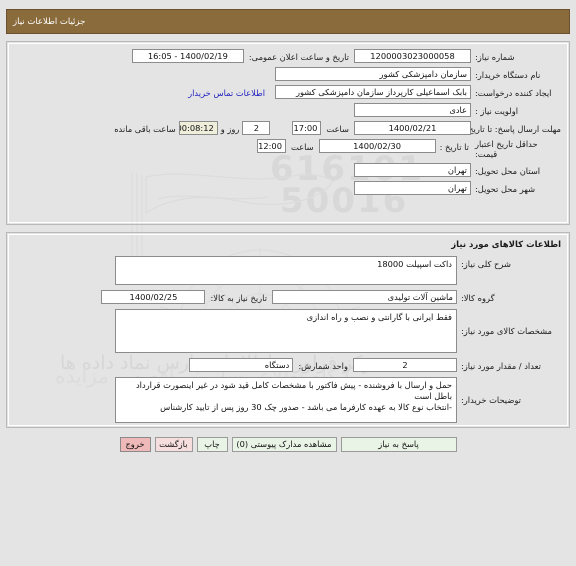 The width and height of the screenshot is (576, 566). I want to click on label-goods-spec: مشخصات کالای مورد نیاز:, so click(506, 331).